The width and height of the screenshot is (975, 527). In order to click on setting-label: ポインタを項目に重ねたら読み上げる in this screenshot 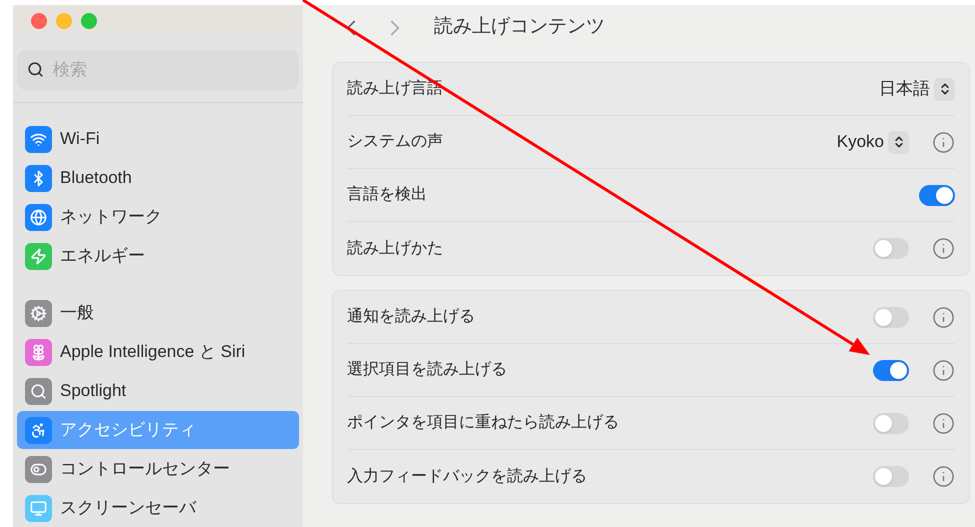, I will do `click(483, 422)`.